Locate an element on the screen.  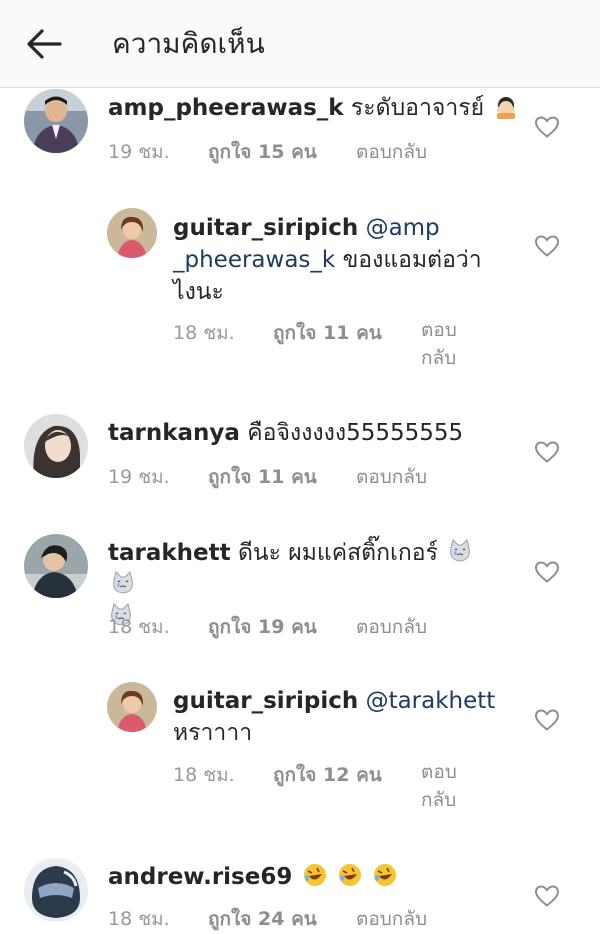
username: tarnkanya is located at coordinates (174, 433).